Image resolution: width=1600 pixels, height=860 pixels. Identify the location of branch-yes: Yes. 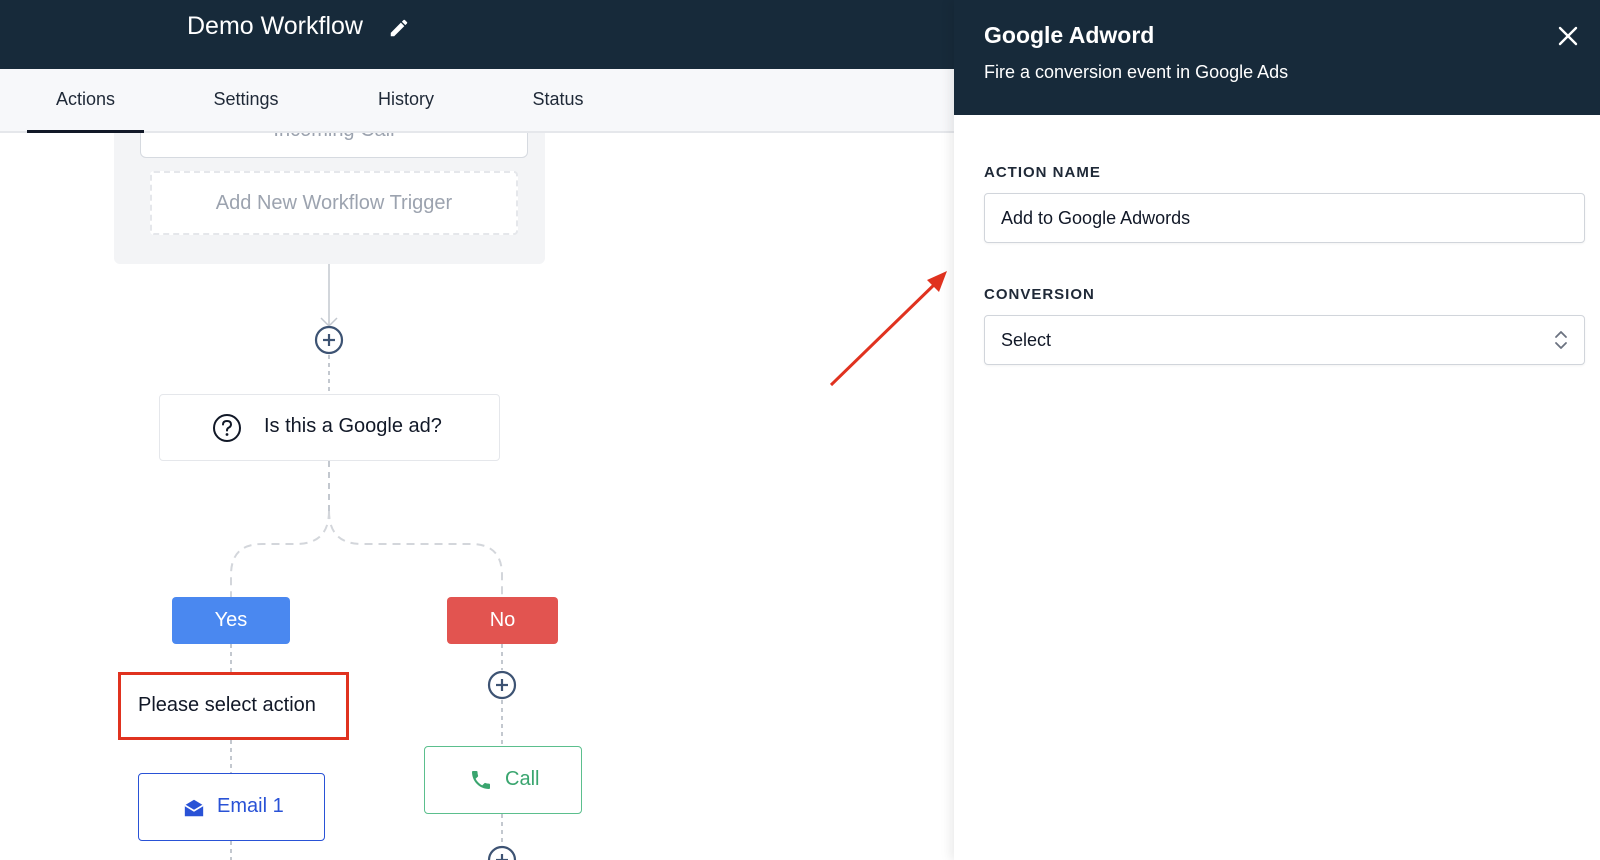
(231, 620).